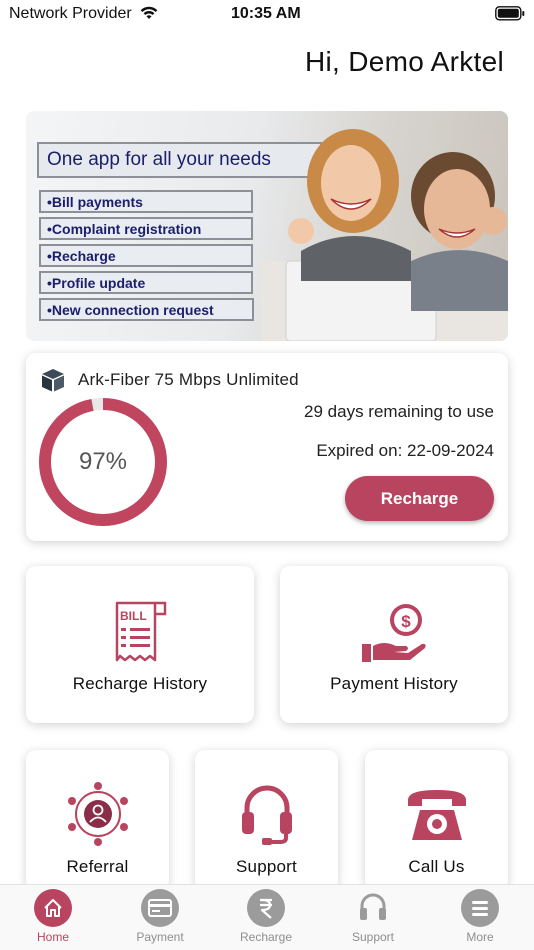  Describe the element at coordinates (146, 309) in the screenshot. I see `banner-feature-item: •New connection request` at that location.